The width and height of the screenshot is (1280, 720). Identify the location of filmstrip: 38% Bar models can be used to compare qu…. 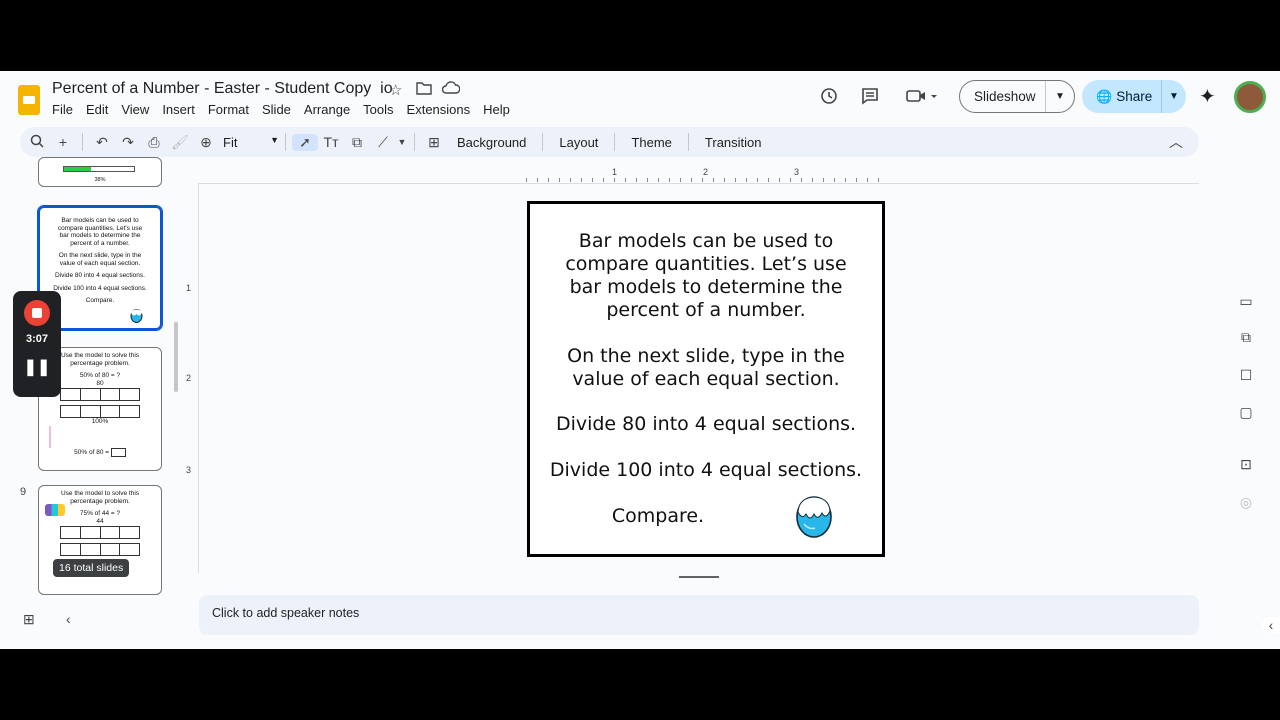
(95, 403).